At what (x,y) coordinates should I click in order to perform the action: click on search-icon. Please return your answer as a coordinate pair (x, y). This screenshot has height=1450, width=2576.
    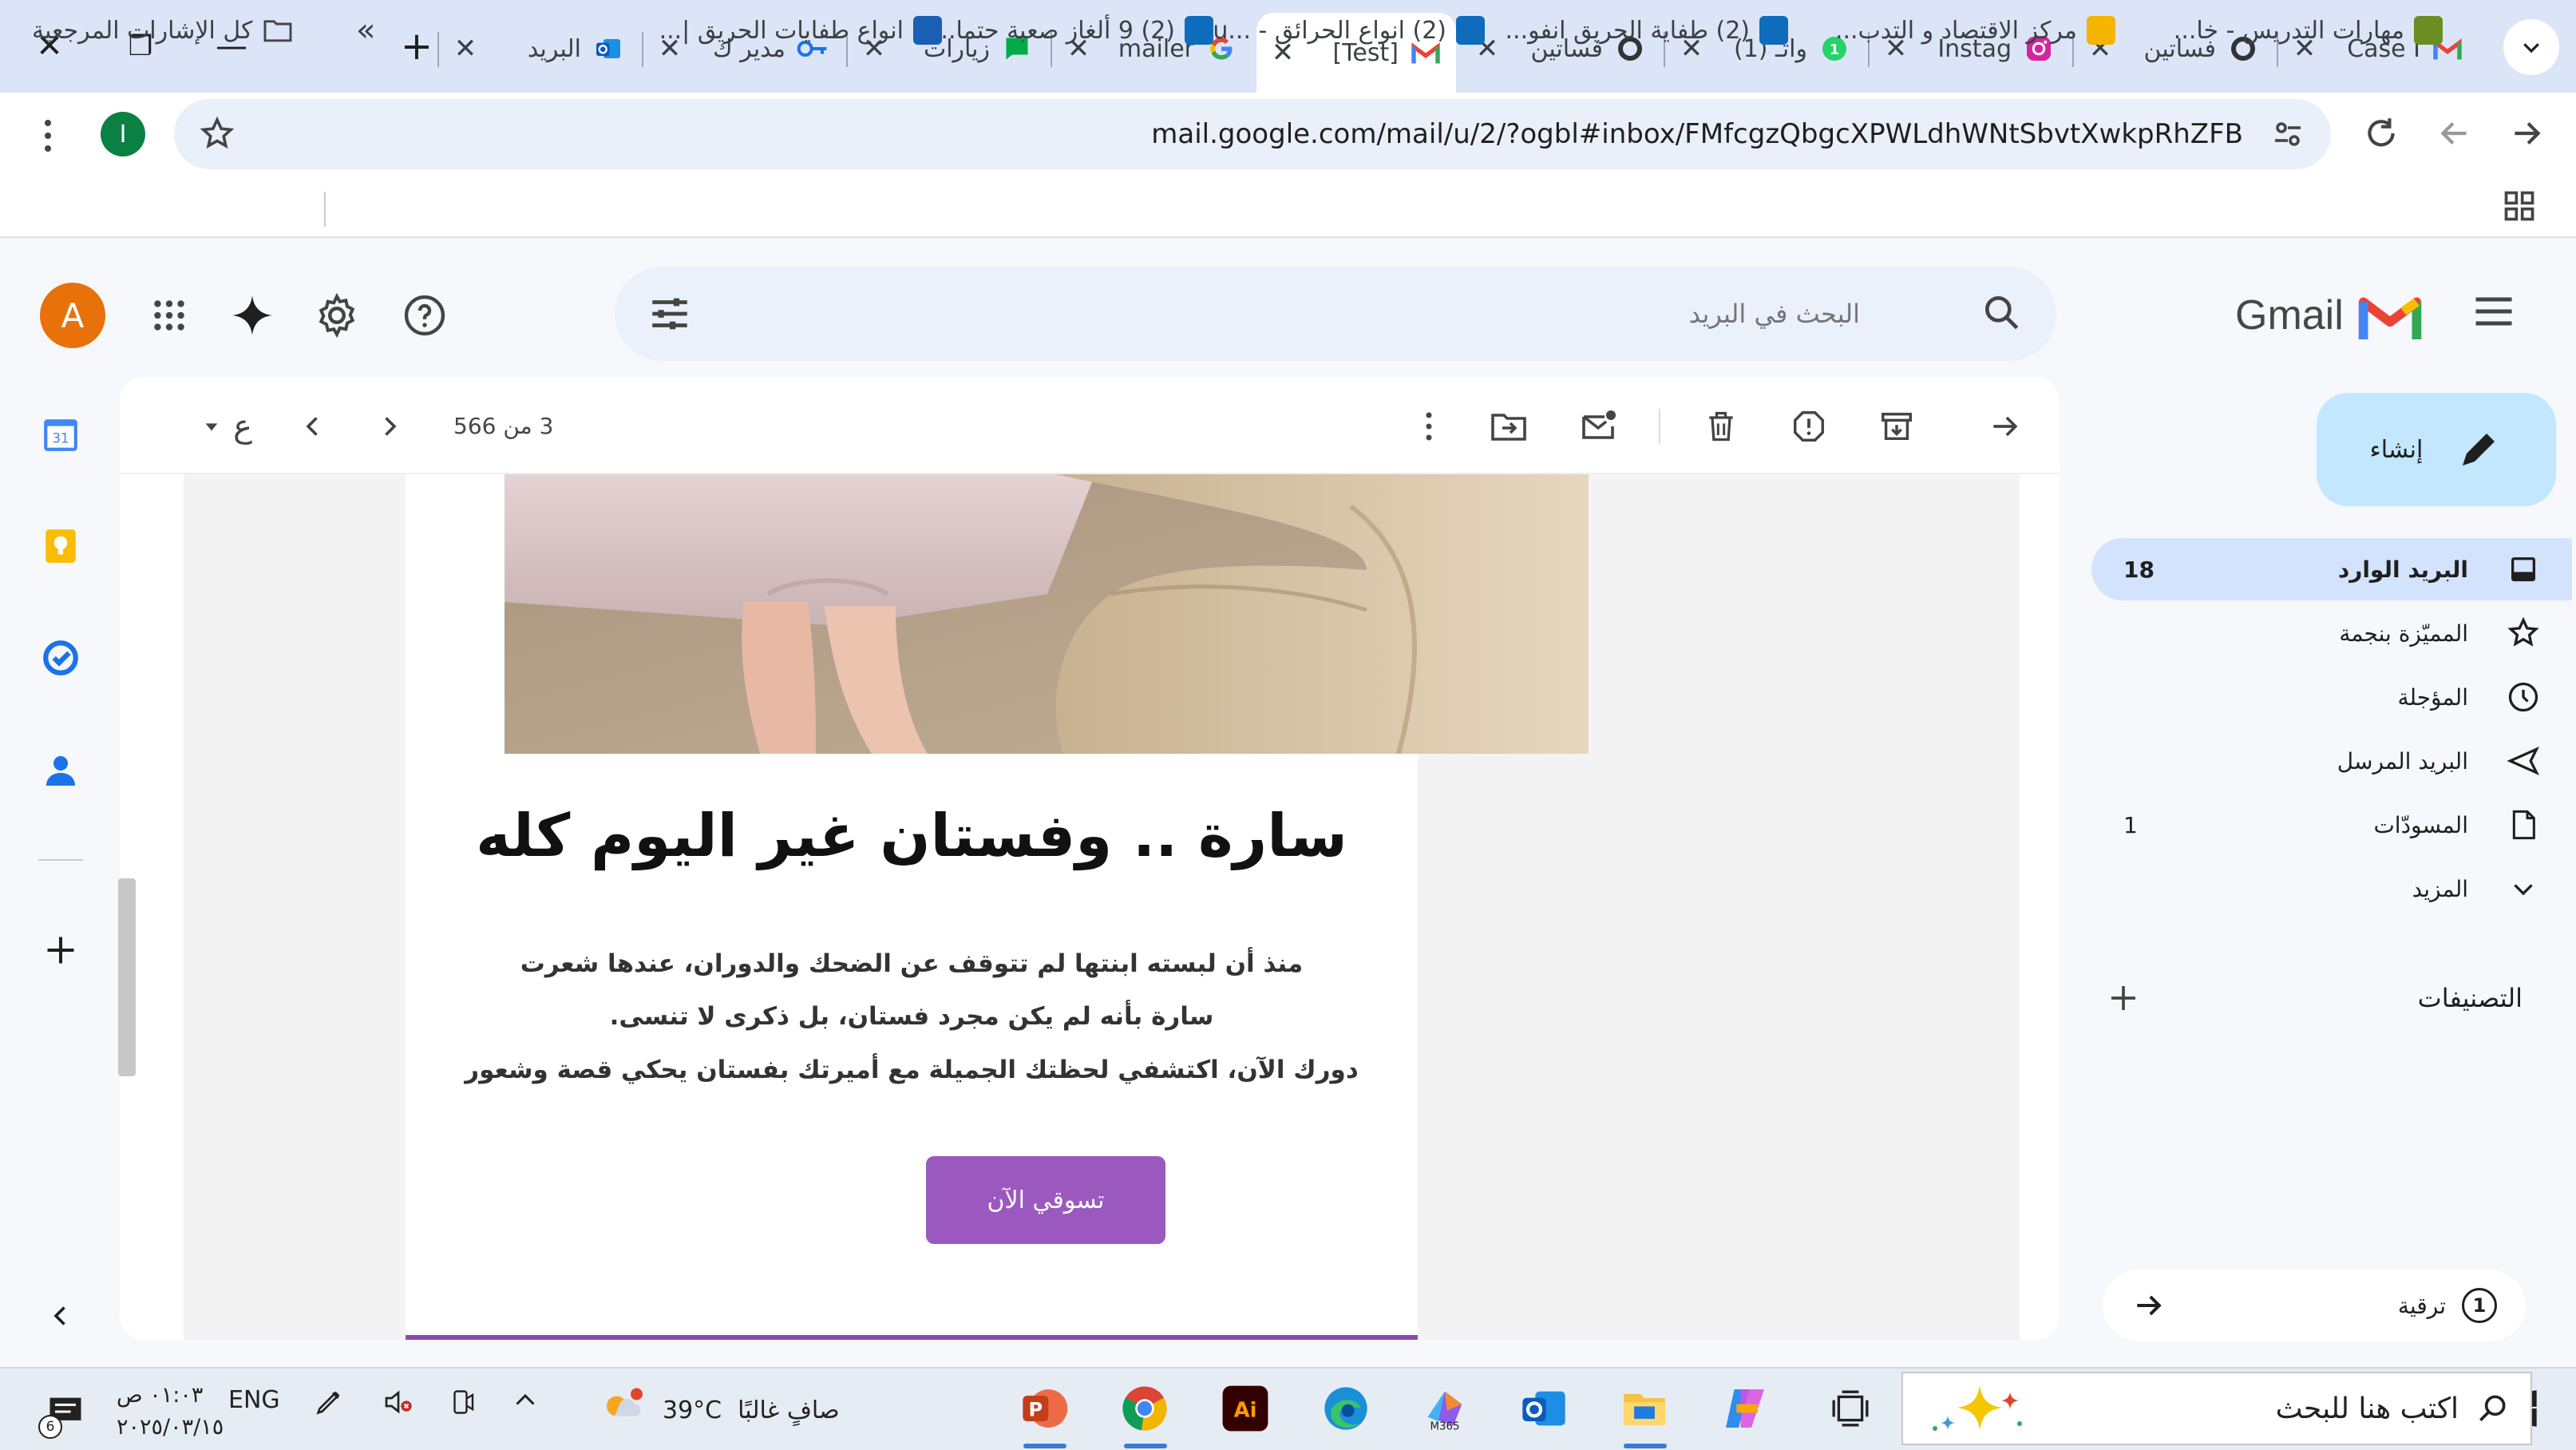
    Looking at the image, I should click on (2002, 313).